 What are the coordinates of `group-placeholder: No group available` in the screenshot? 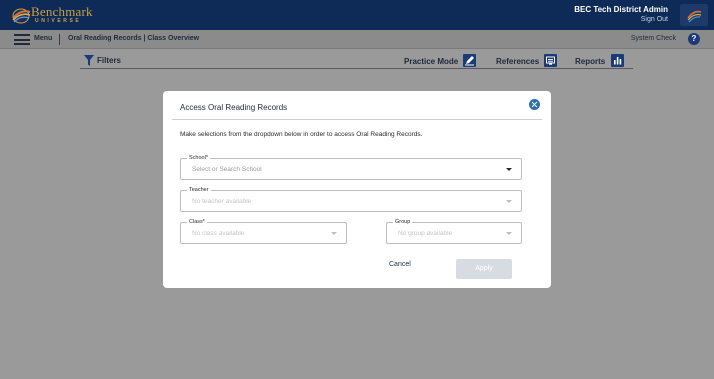 It's located at (425, 233).